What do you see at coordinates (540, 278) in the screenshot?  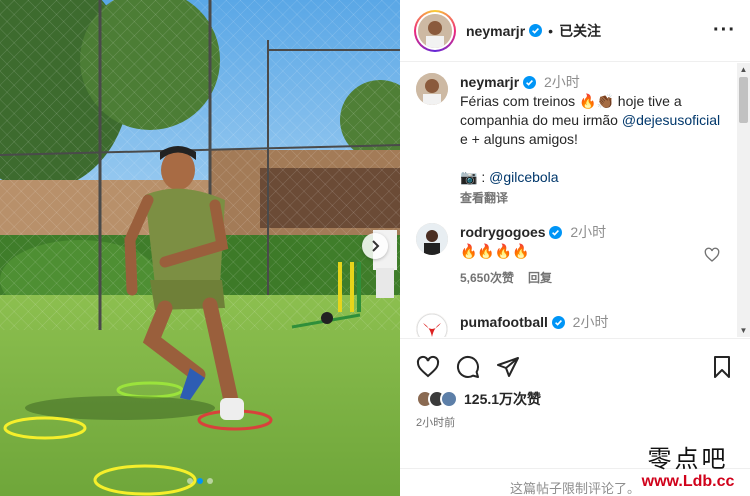 I see `reply-button: 回复` at bounding box center [540, 278].